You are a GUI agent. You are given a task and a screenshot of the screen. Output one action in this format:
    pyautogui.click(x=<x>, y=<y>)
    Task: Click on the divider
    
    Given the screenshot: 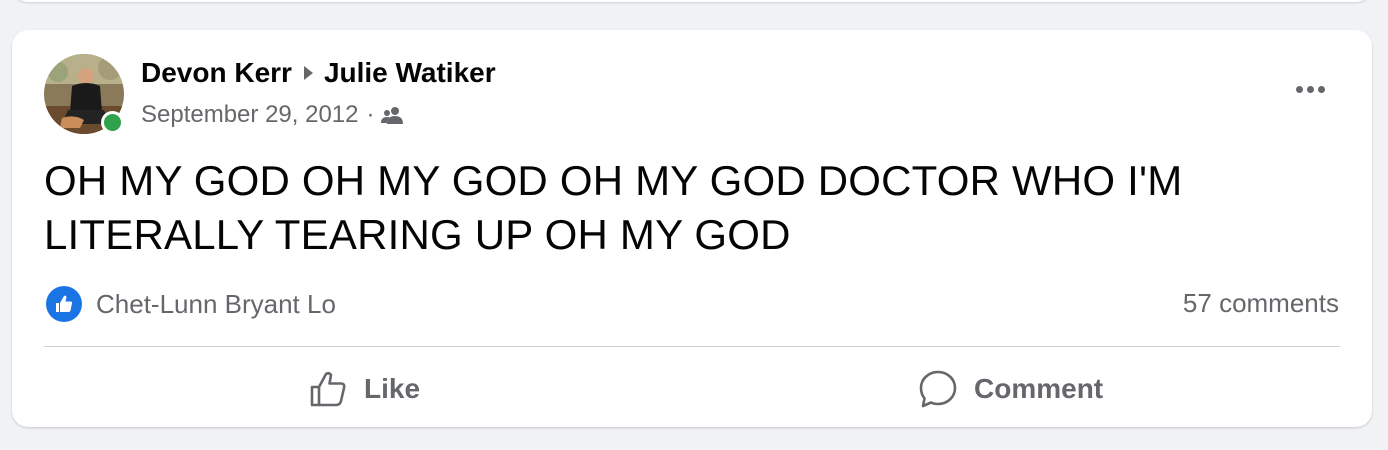 What is the action you would take?
    pyautogui.click(x=692, y=346)
    